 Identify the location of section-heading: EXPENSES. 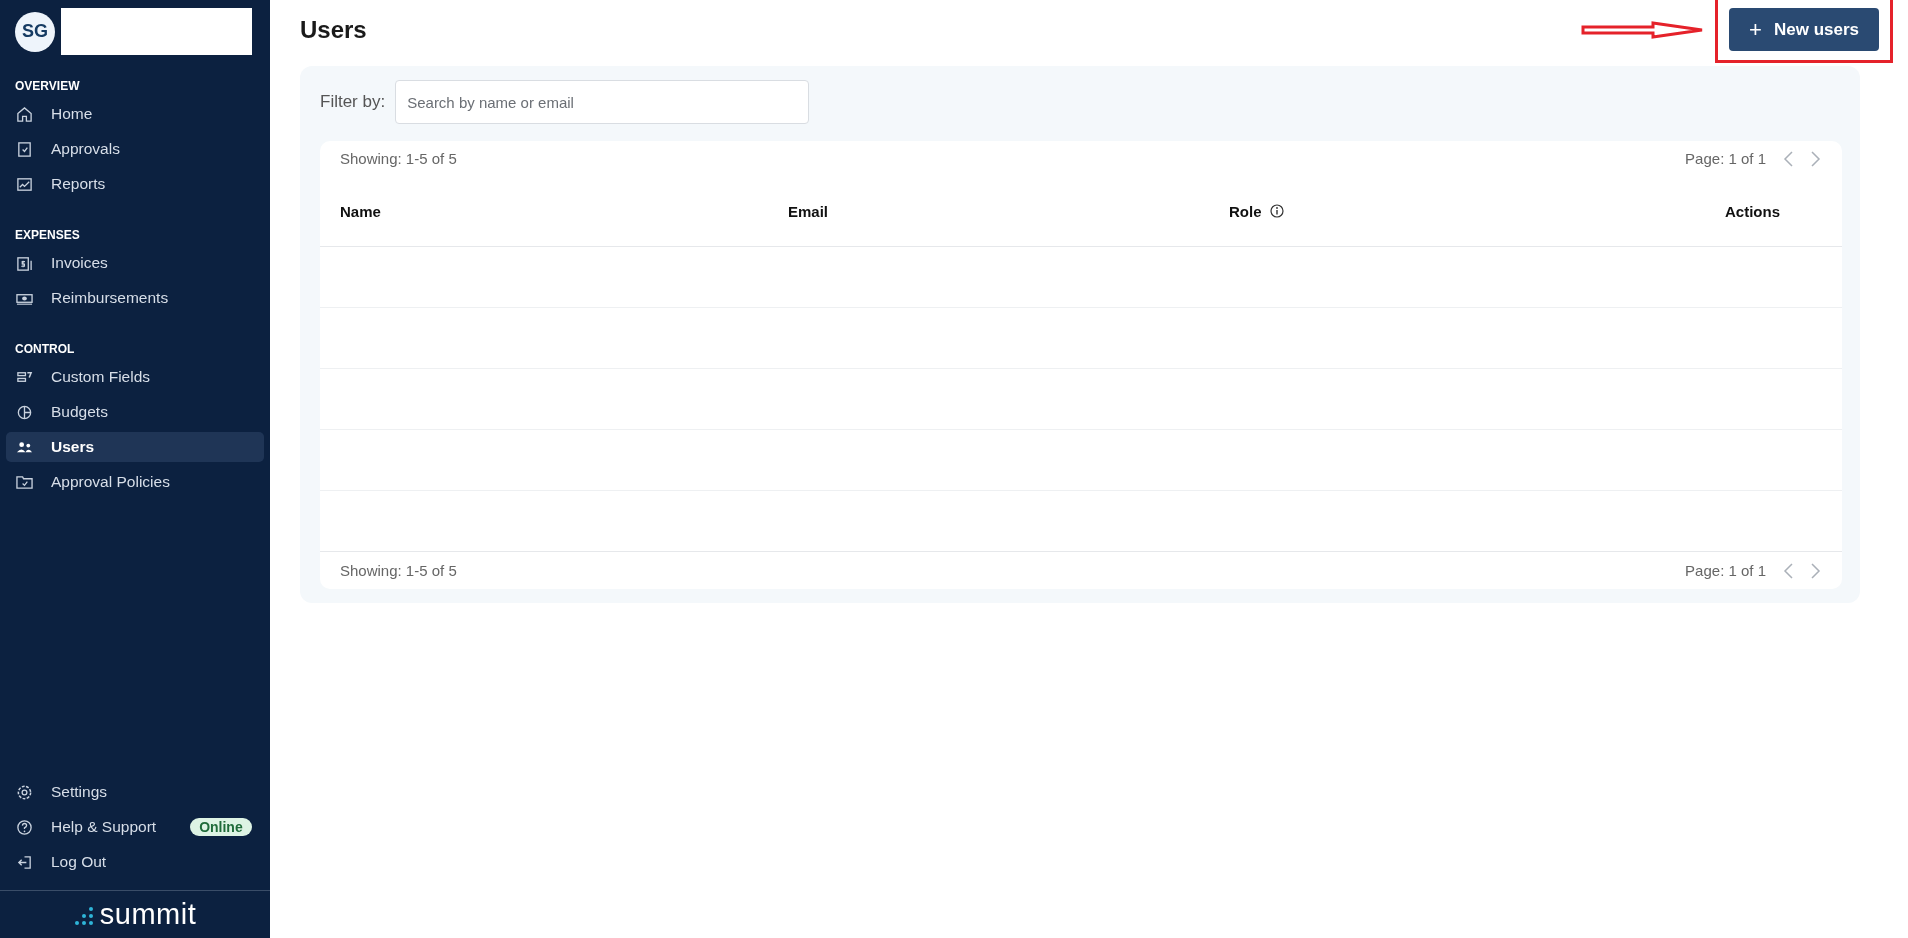
(47, 235).